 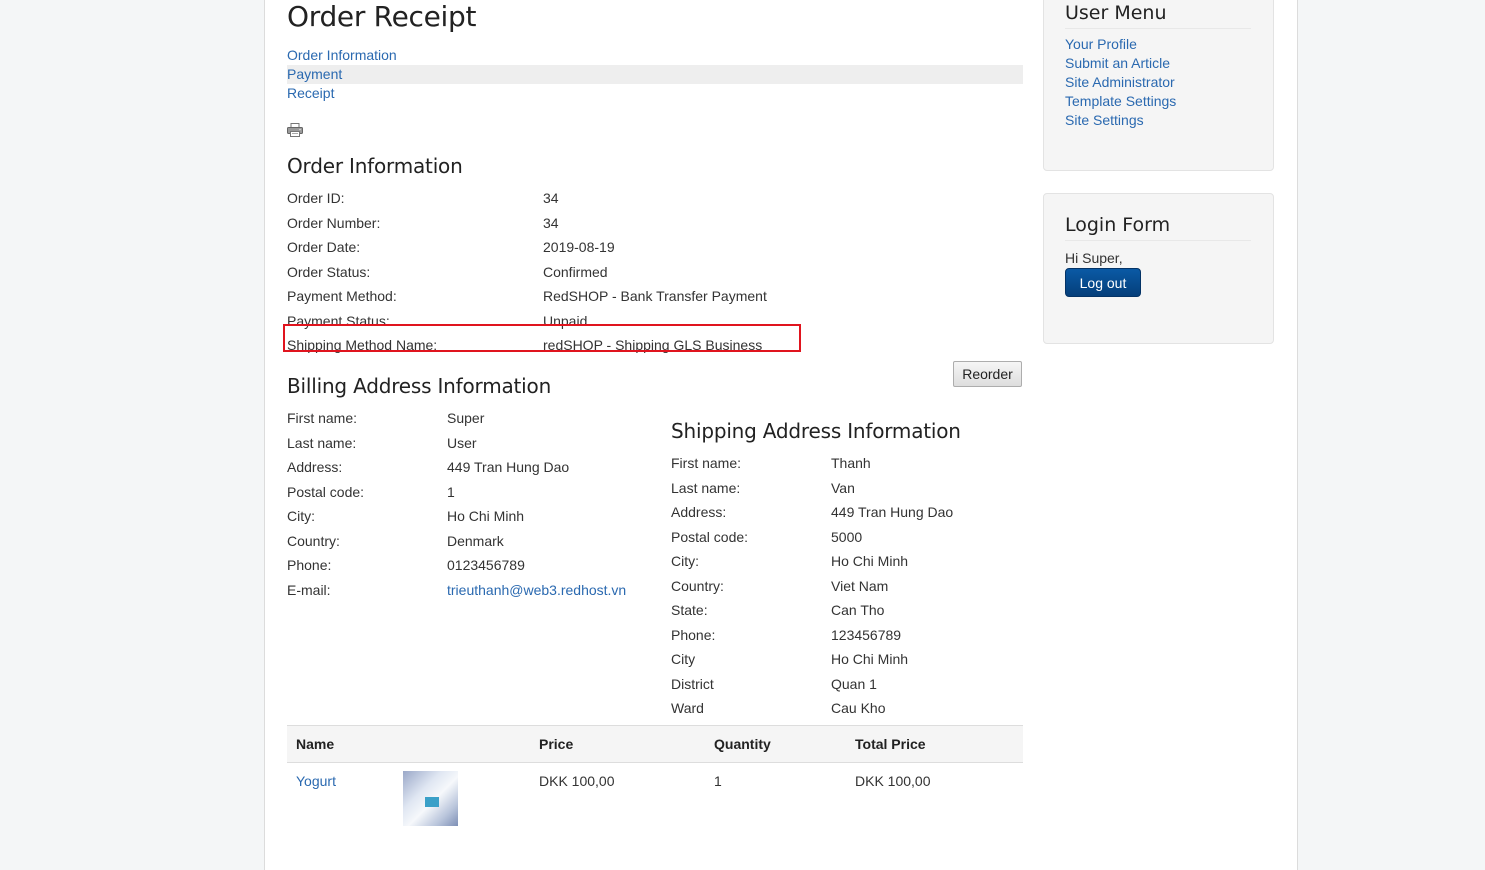 I want to click on billing-address-heading: Billing Address Information, so click(x=419, y=386).